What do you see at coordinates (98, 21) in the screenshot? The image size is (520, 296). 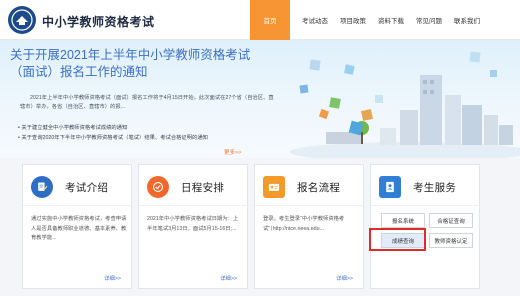 I see `site-title: 中小学教师资格考试` at bounding box center [98, 21].